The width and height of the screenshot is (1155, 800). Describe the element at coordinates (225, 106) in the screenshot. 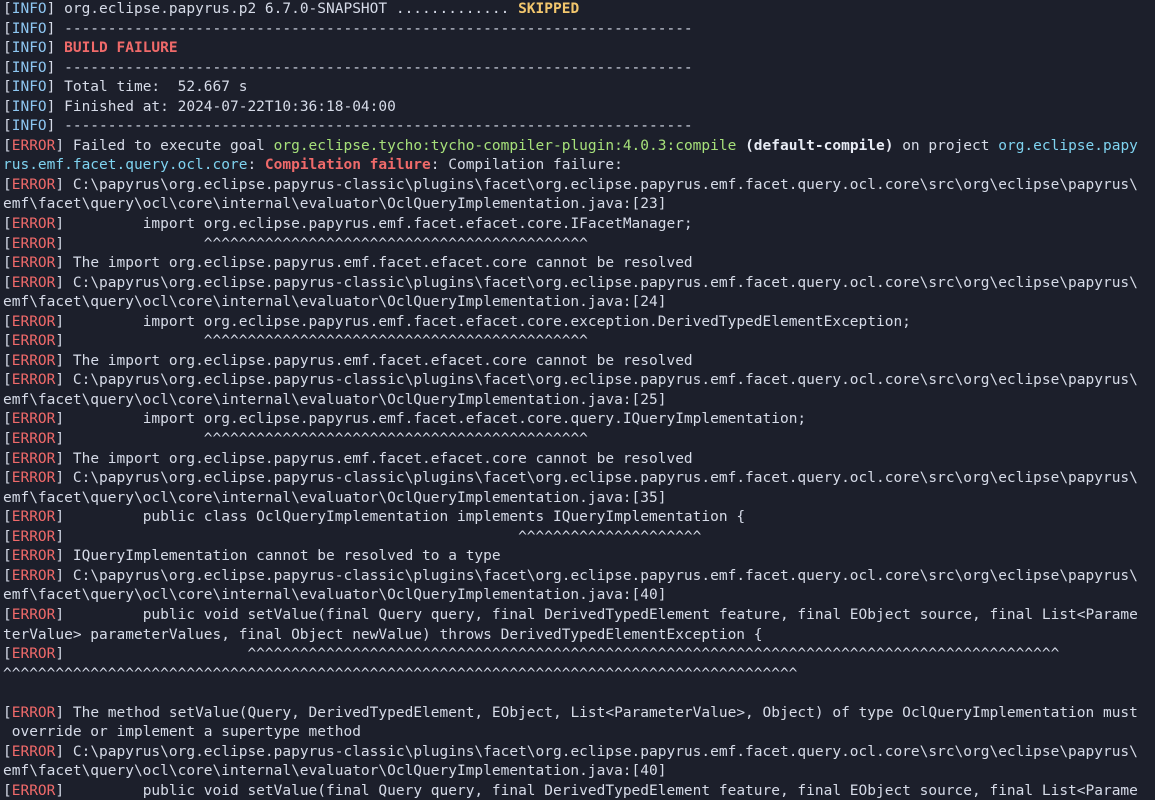

I see `log-text-segment: Finished at: 2024-07-22T10:36:18-04:00` at that location.